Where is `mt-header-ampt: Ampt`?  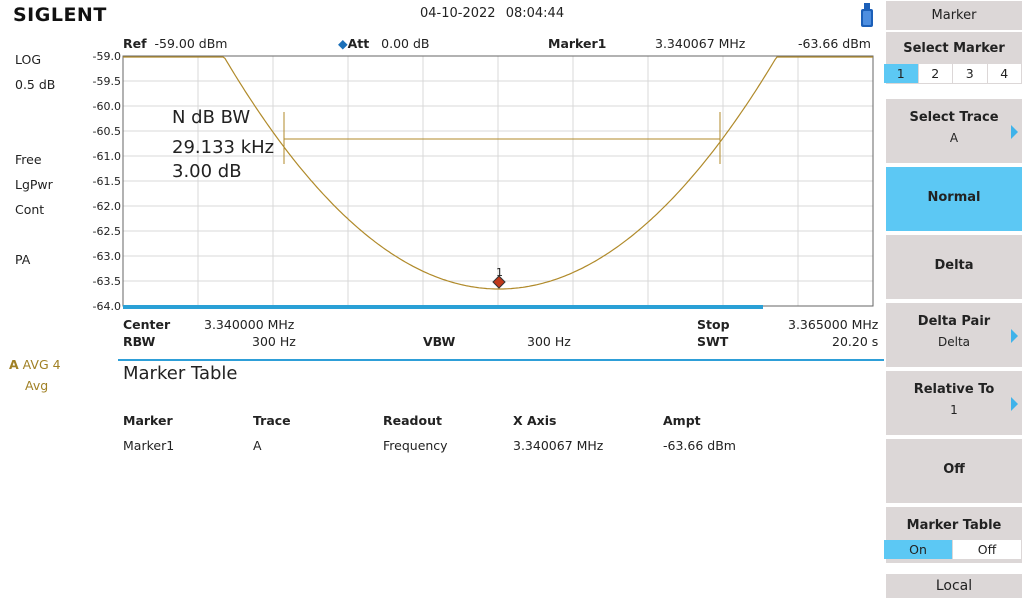
mt-header-ampt: Ampt is located at coordinates (682, 420).